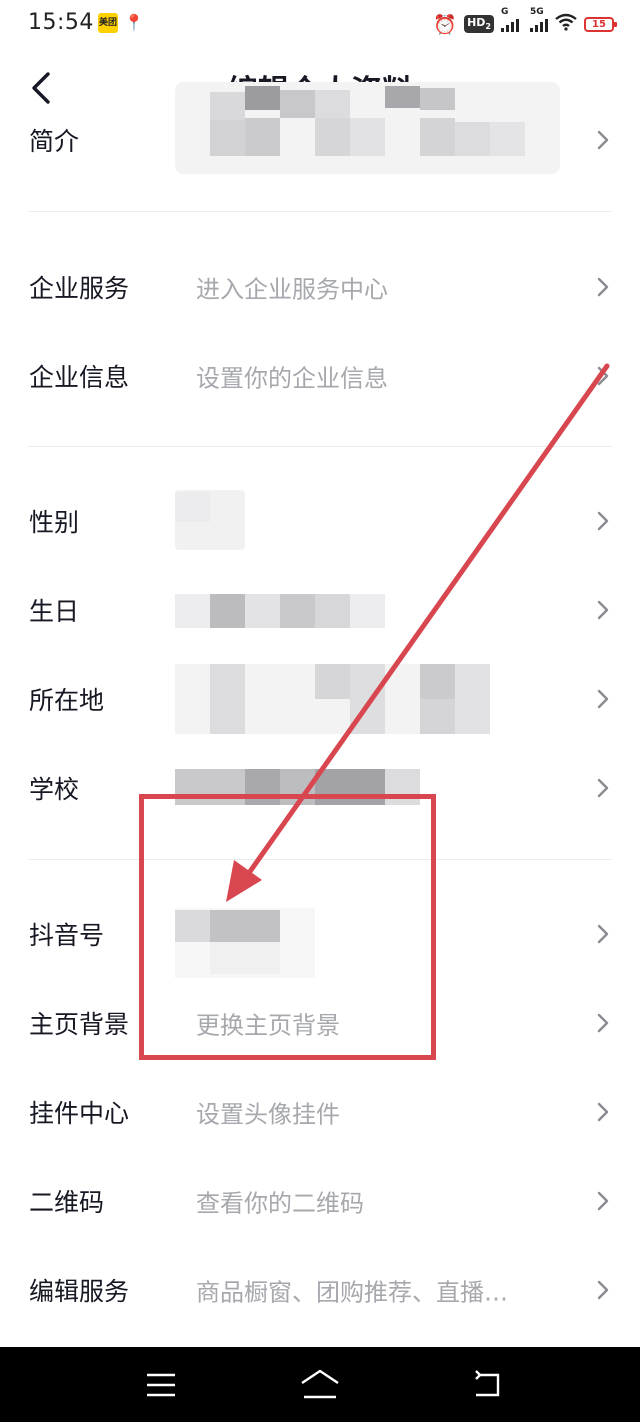 The height and width of the screenshot is (1422, 640). What do you see at coordinates (54, 522) in the screenshot?
I see `row-label: 性别` at bounding box center [54, 522].